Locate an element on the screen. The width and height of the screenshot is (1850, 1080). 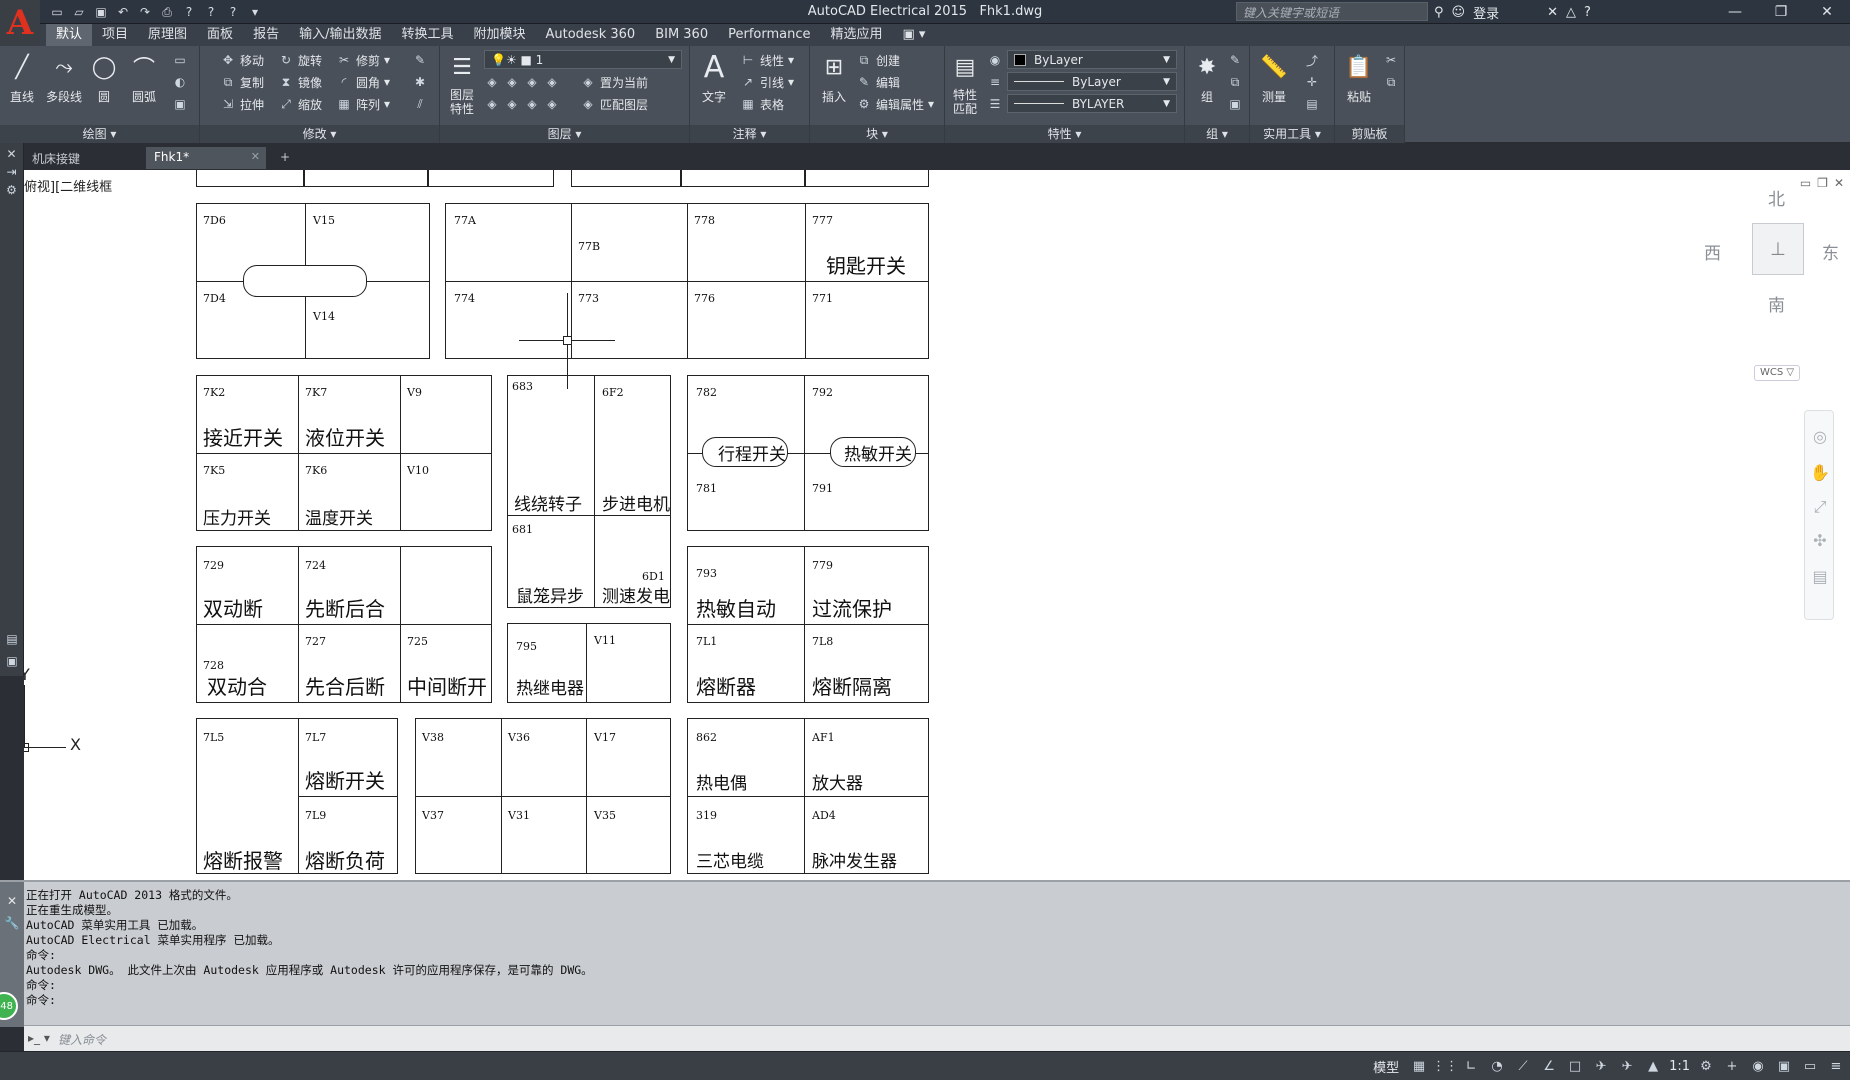
rectangle-tool: ▭ is located at coordinates (180, 60).